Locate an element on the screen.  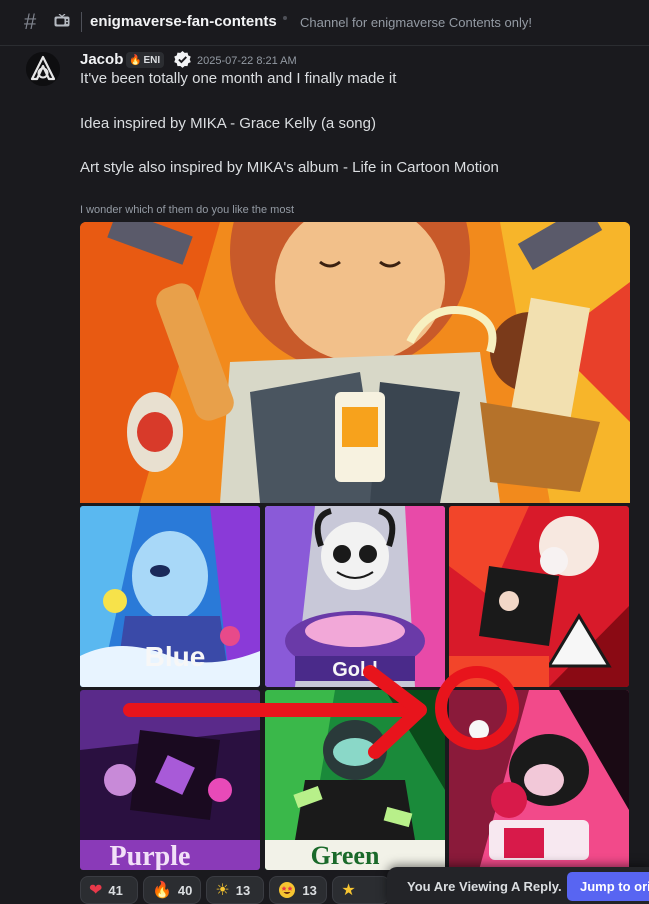
tv-icon is located at coordinates (62, 20).